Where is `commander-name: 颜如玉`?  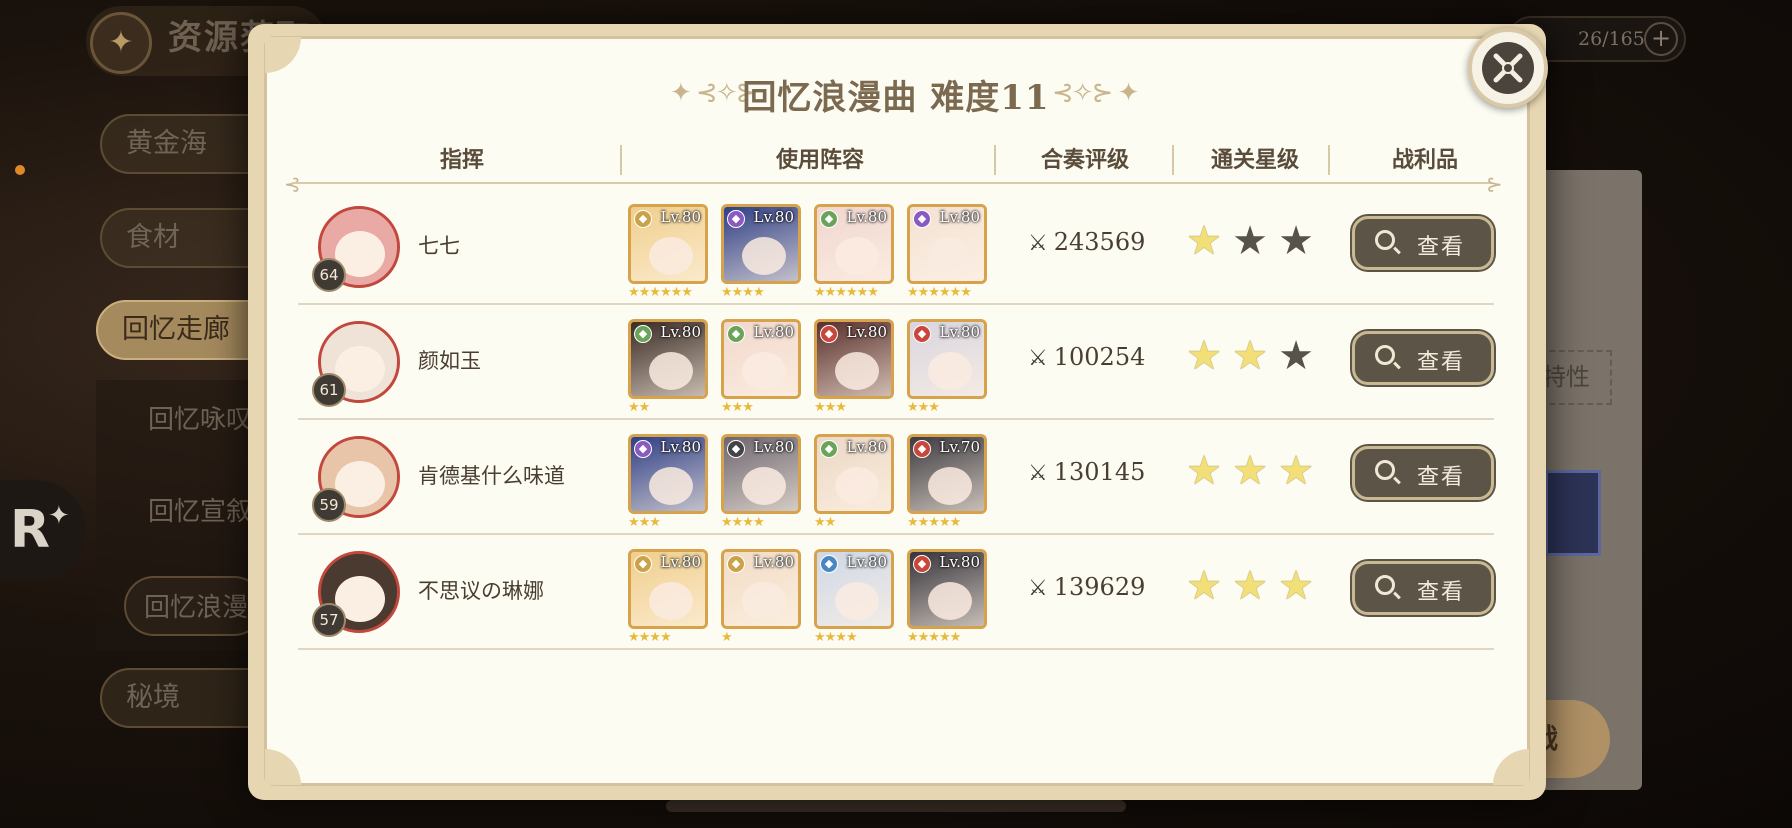 commander-name: 颜如玉 is located at coordinates (449, 361).